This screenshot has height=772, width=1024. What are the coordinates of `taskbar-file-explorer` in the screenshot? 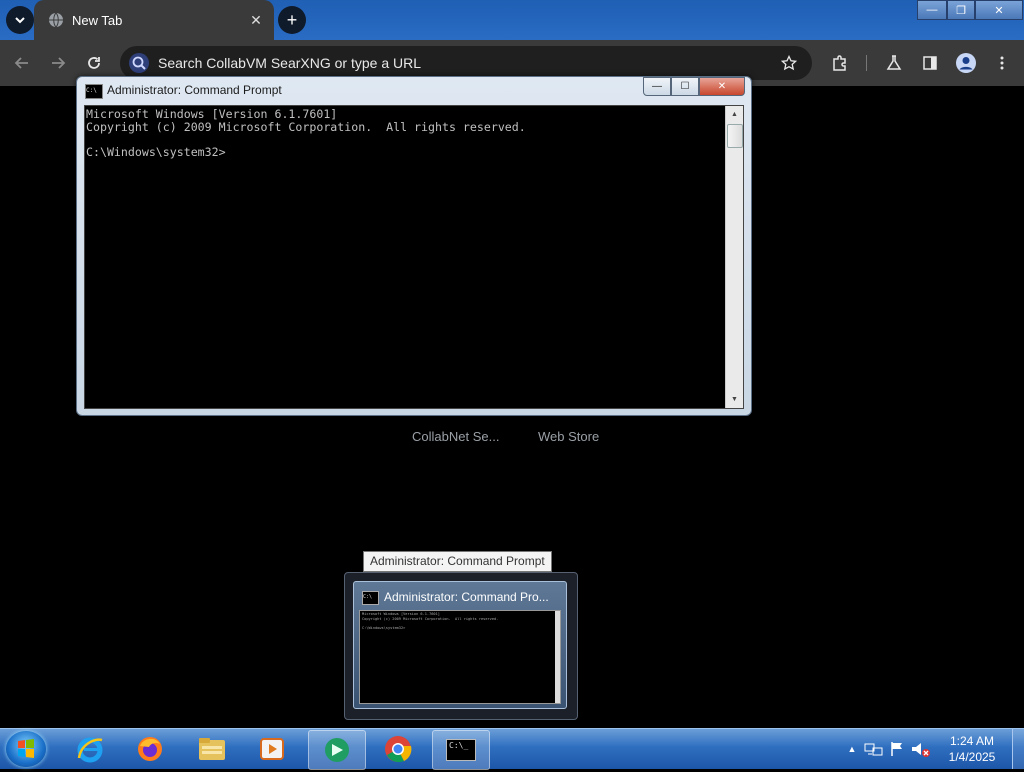 It's located at (212, 749).